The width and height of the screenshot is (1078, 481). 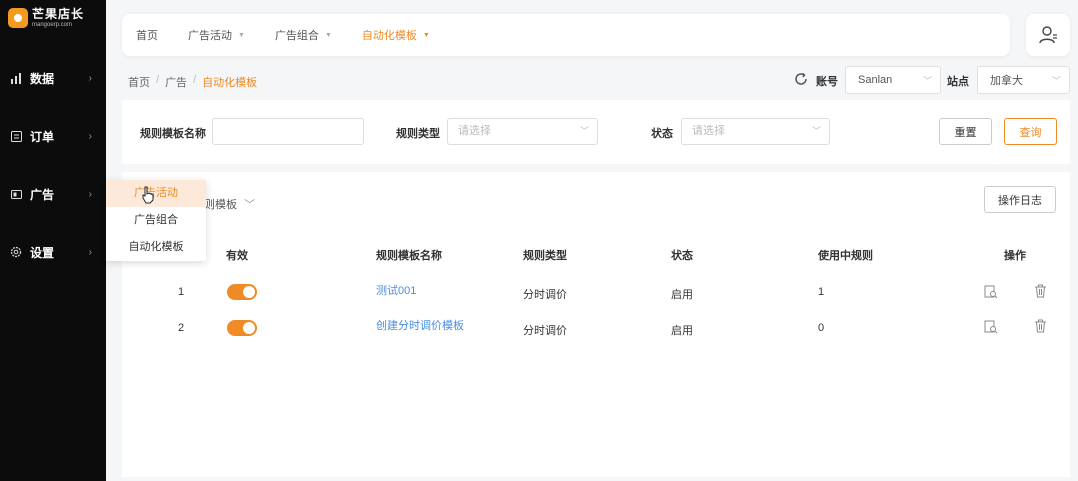 I want to click on breadcrumb-home: 首页, so click(x=139, y=82).